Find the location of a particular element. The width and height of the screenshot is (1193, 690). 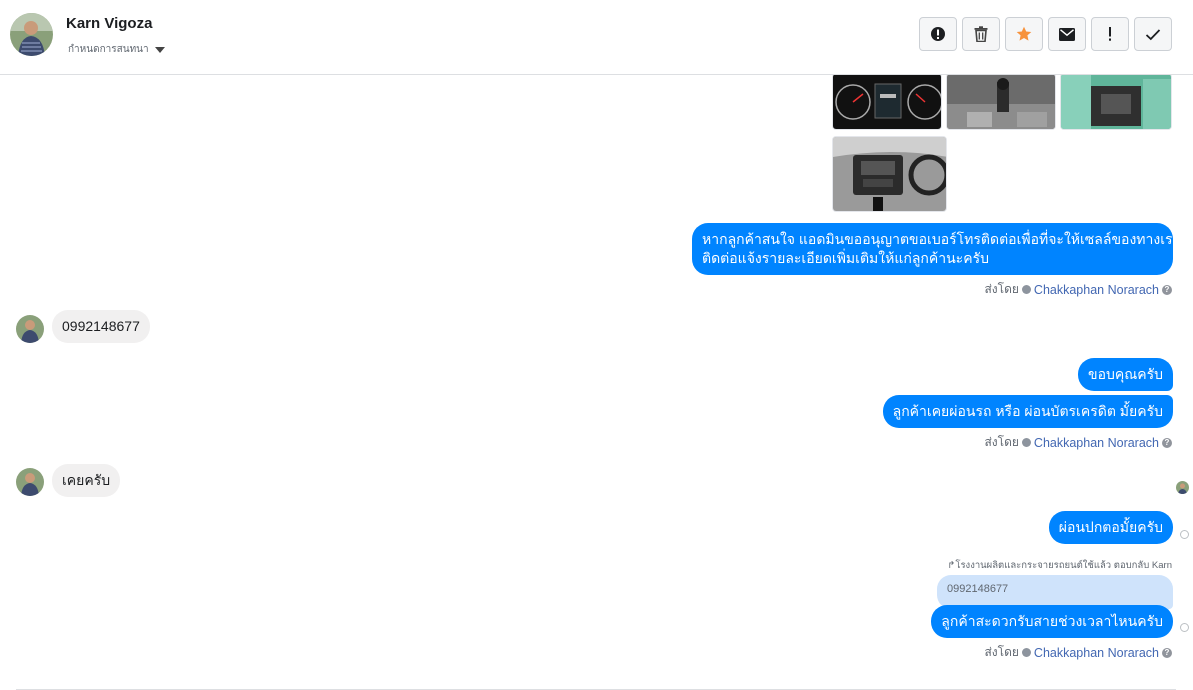

contact-avatar is located at coordinates (31, 34).